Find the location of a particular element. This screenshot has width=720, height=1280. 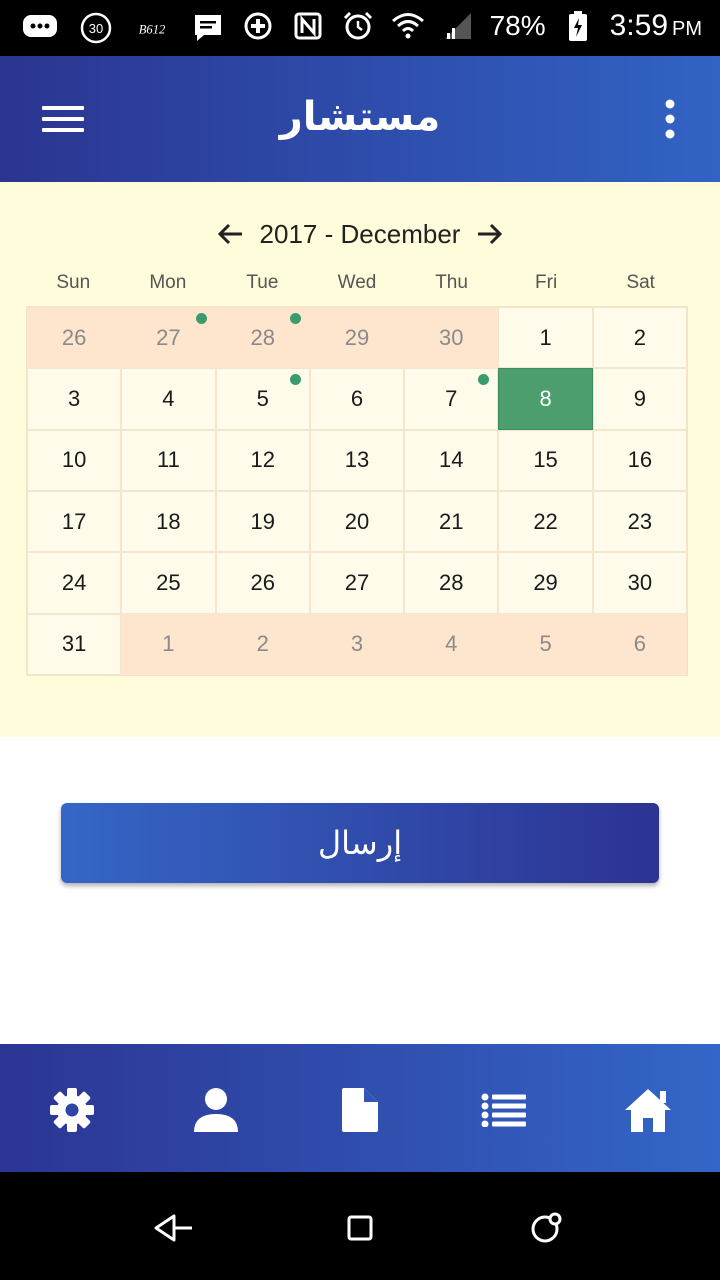

calendar-day: 6 is located at coordinates (357, 399).